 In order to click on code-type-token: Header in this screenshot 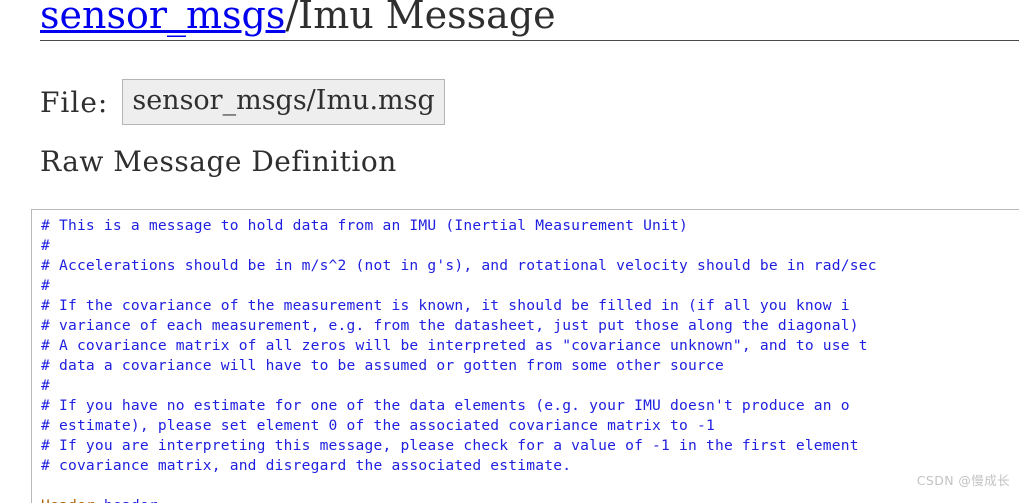, I will do `click(68, 500)`.